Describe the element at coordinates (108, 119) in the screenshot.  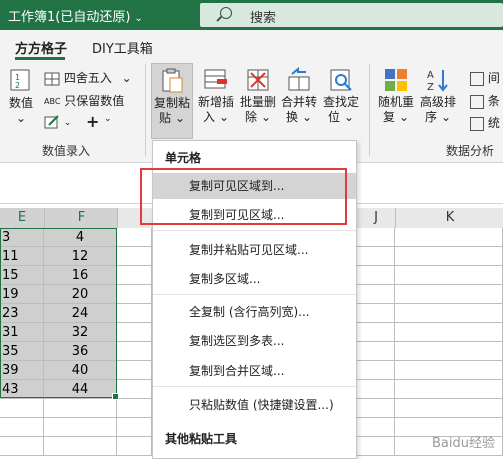
I see `plus-dropdown-icon: ⌄` at that location.